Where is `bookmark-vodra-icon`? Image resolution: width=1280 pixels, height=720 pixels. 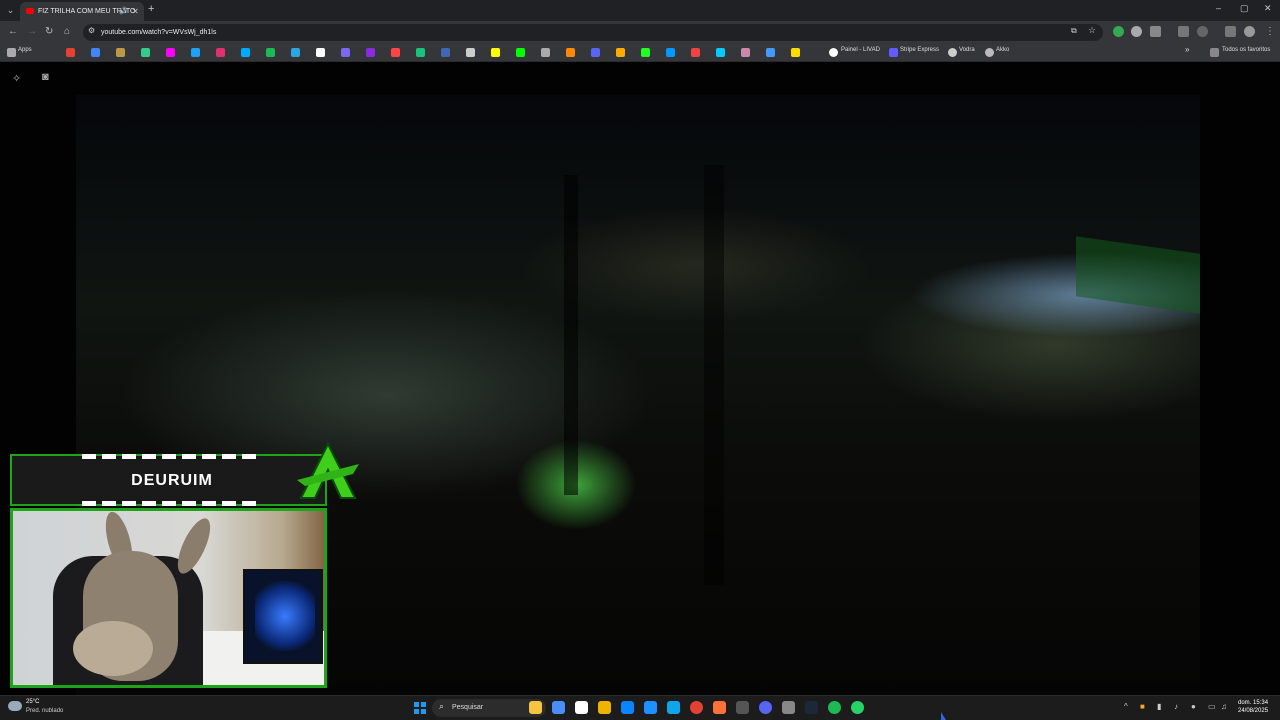 bookmark-vodra-icon is located at coordinates (952, 52).